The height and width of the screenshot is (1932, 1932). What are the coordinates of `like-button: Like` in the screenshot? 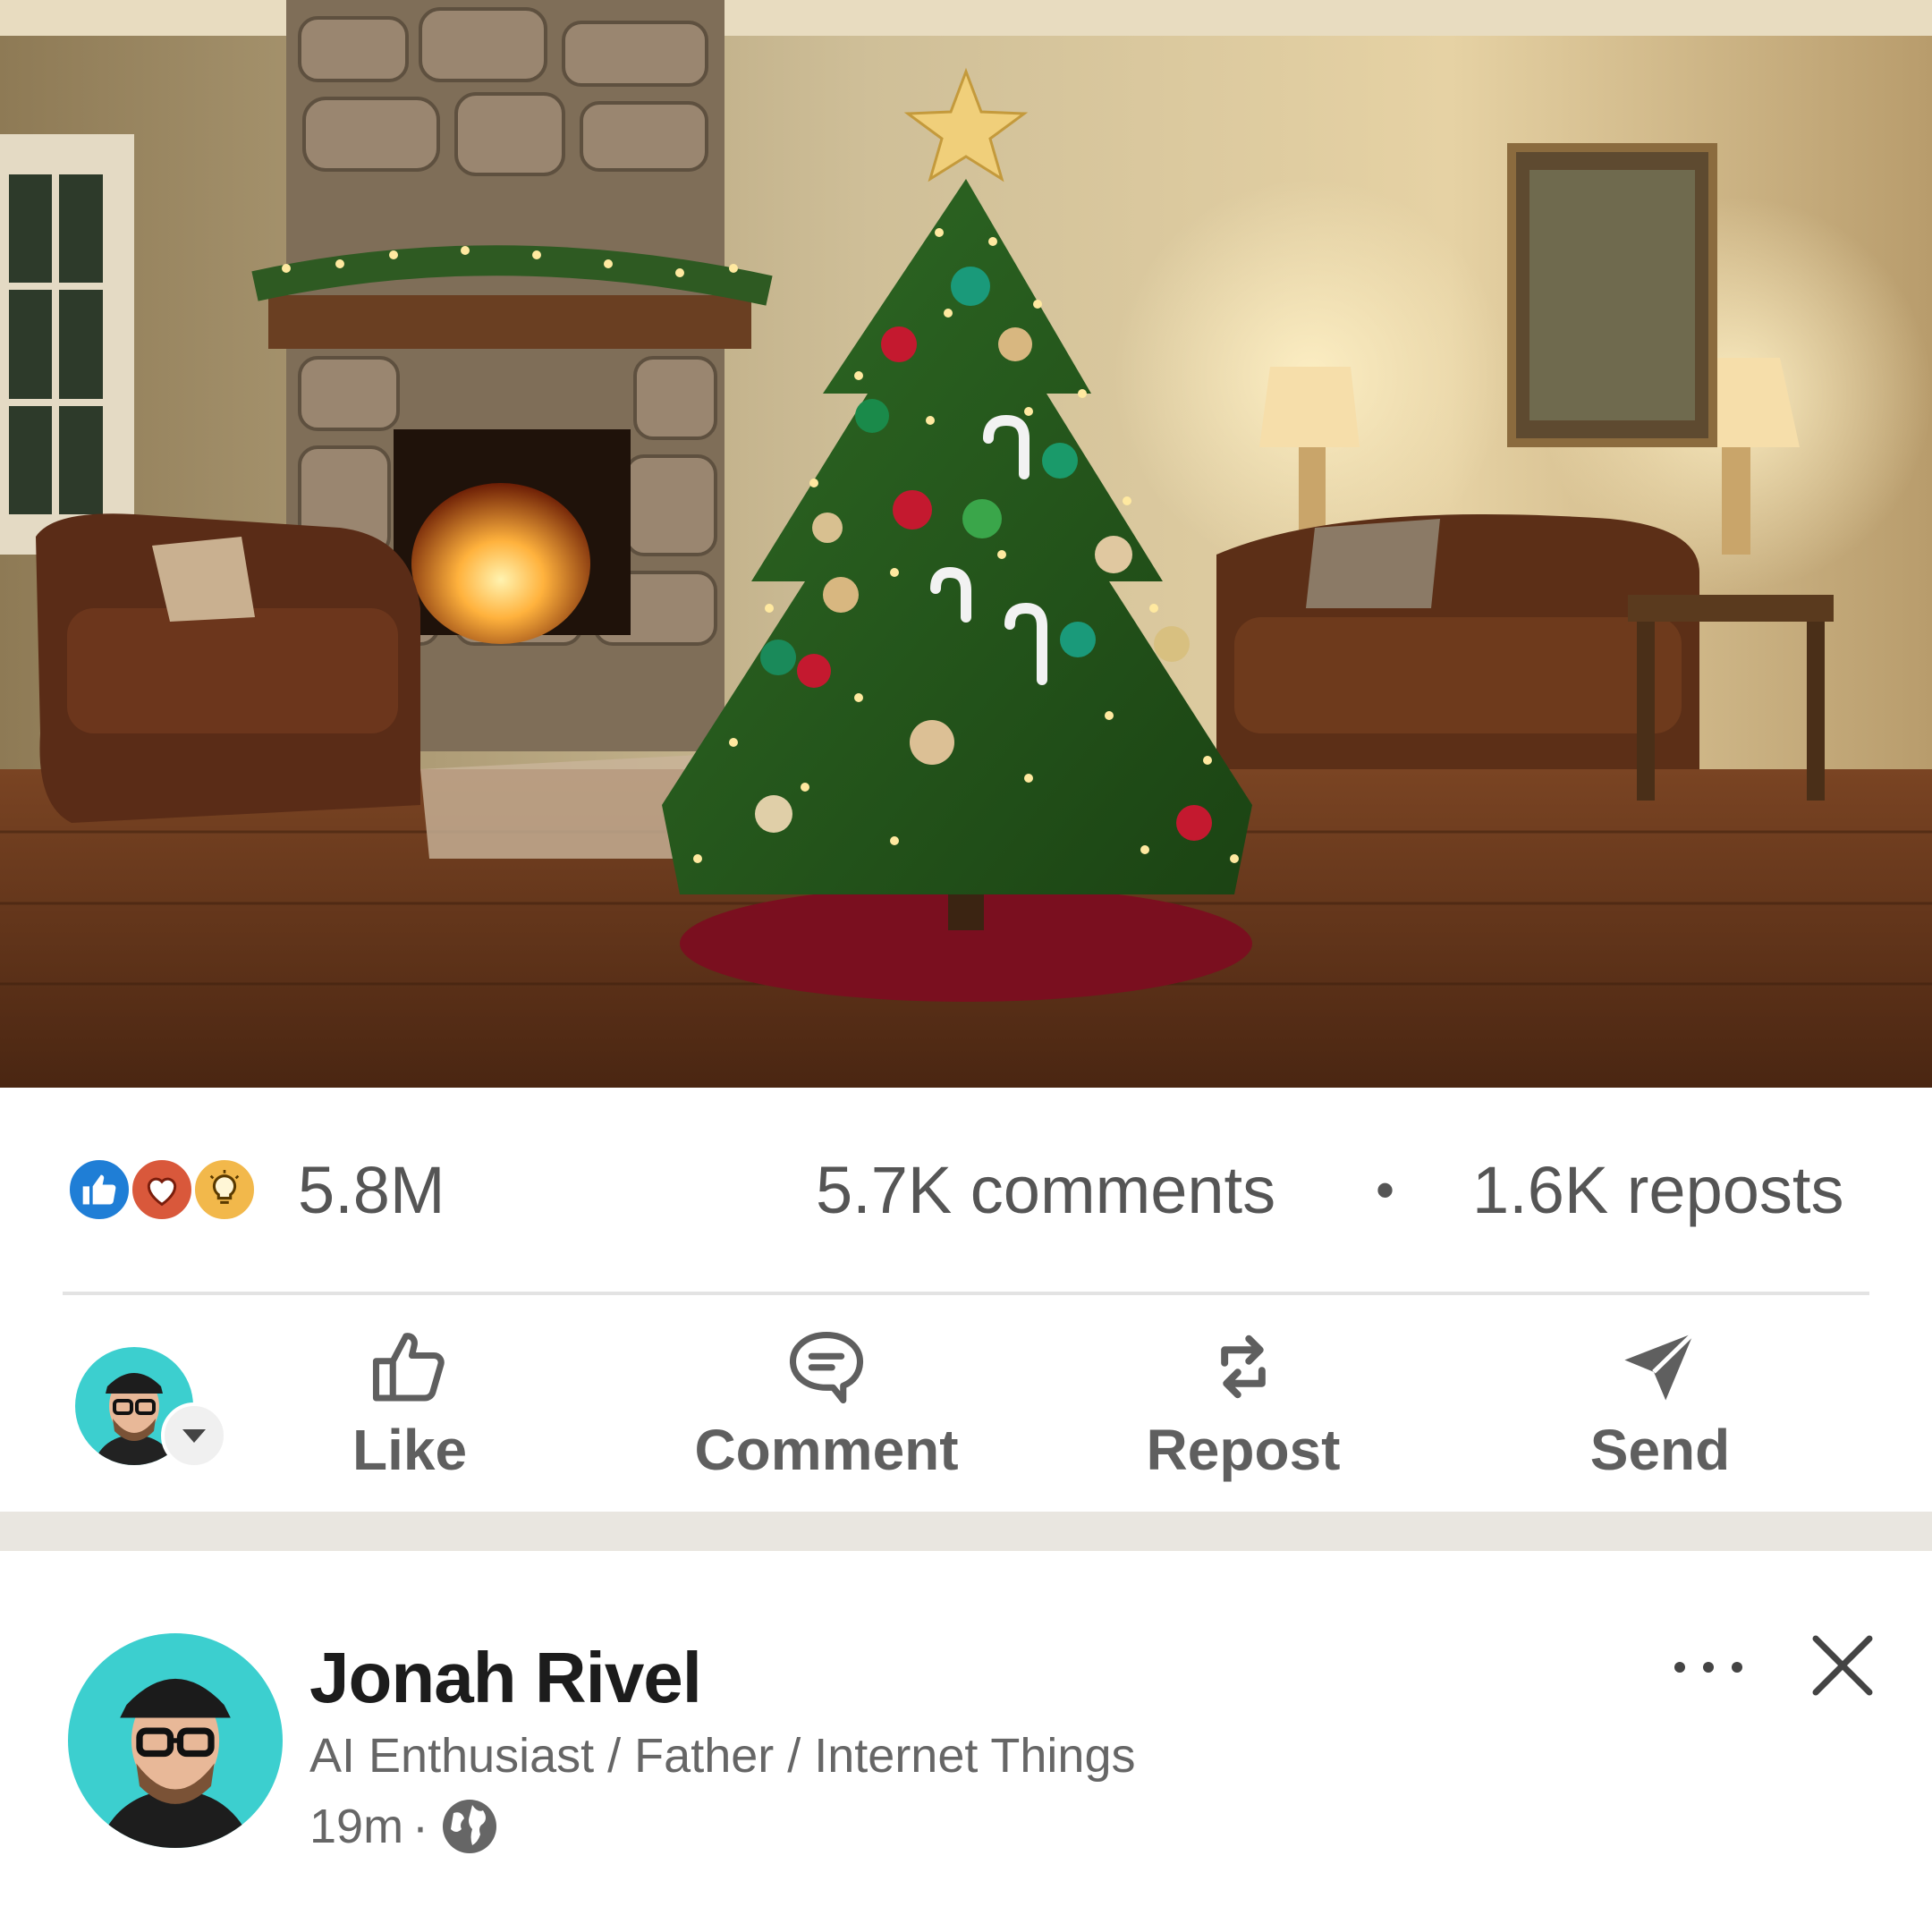 It's located at (410, 1407).